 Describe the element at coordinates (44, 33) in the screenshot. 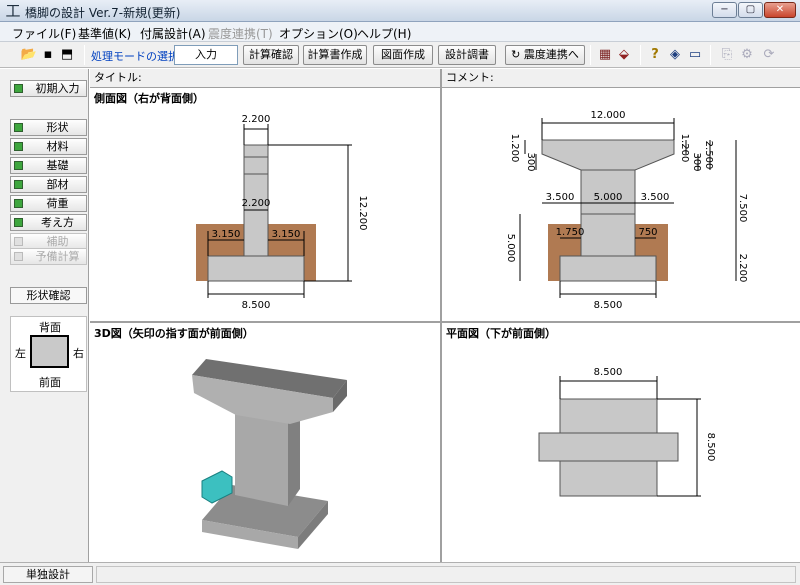

I see `menu-item-0: ファイル(F)` at that location.